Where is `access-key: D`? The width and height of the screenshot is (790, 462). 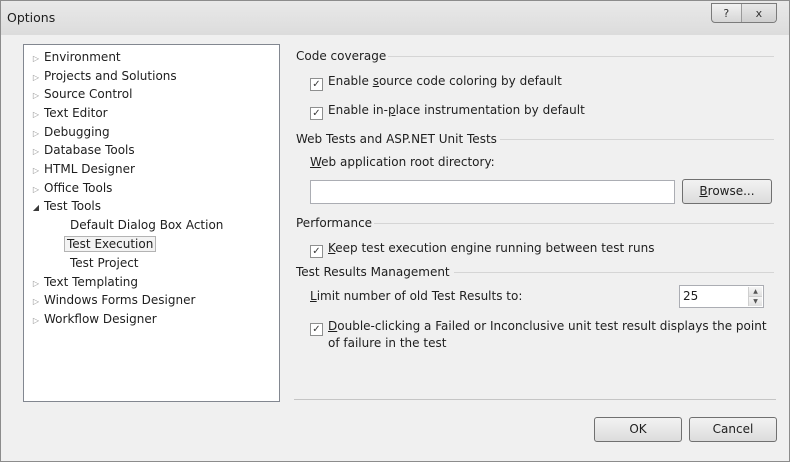 access-key: D is located at coordinates (333, 326).